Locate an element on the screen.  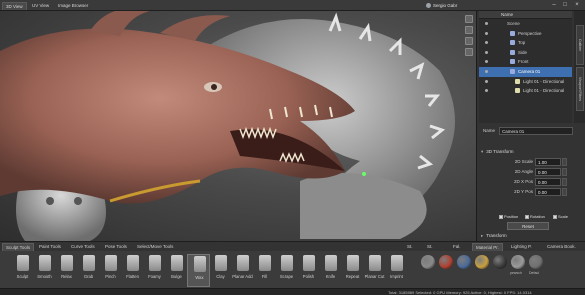
tool-repeat: Repeat is located at coordinates (352, 270).